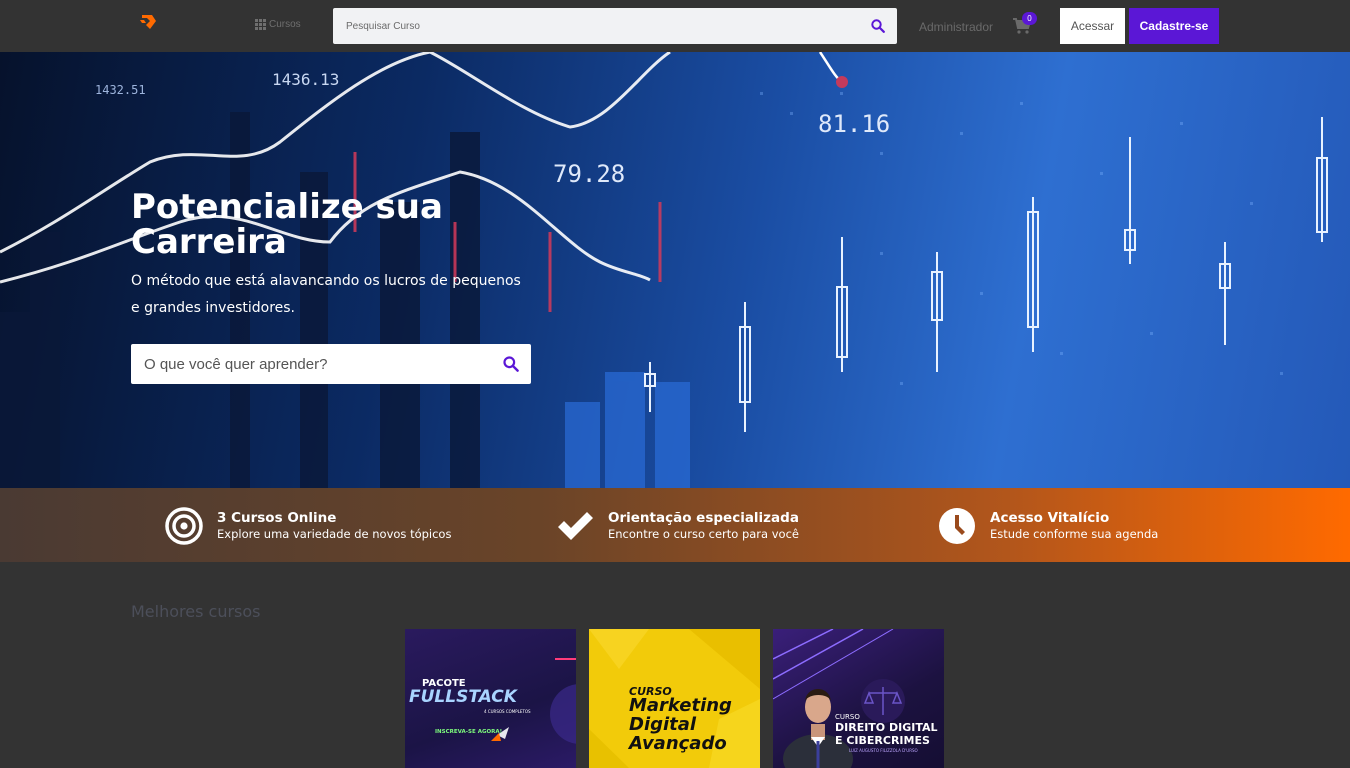 Image resolution: width=1350 pixels, height=768 pixels. I want to click on nav-courses-label: Cursos, so click(285, 24).